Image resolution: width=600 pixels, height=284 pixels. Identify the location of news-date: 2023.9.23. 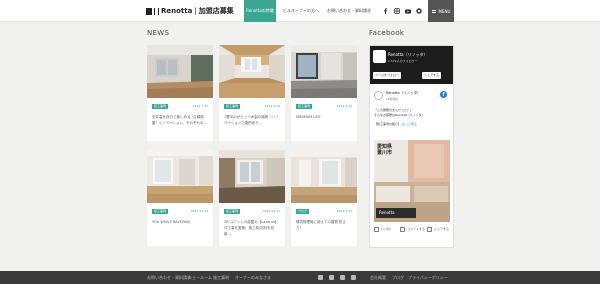
(344, 211).